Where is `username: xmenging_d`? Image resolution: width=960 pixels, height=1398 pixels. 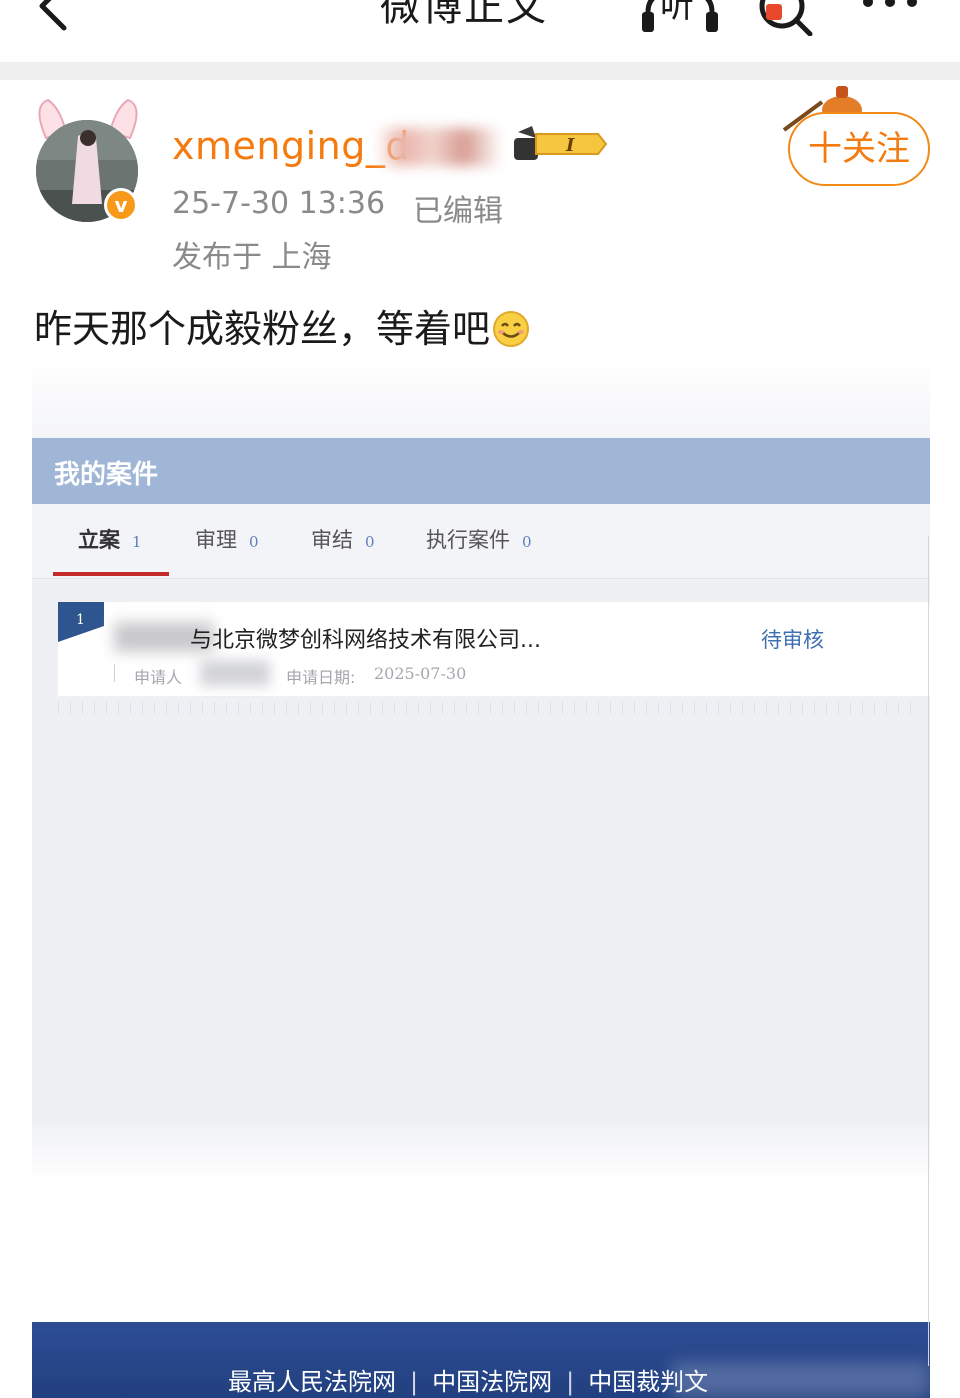
username: xmenging_d is located at coordinates (291, 146).